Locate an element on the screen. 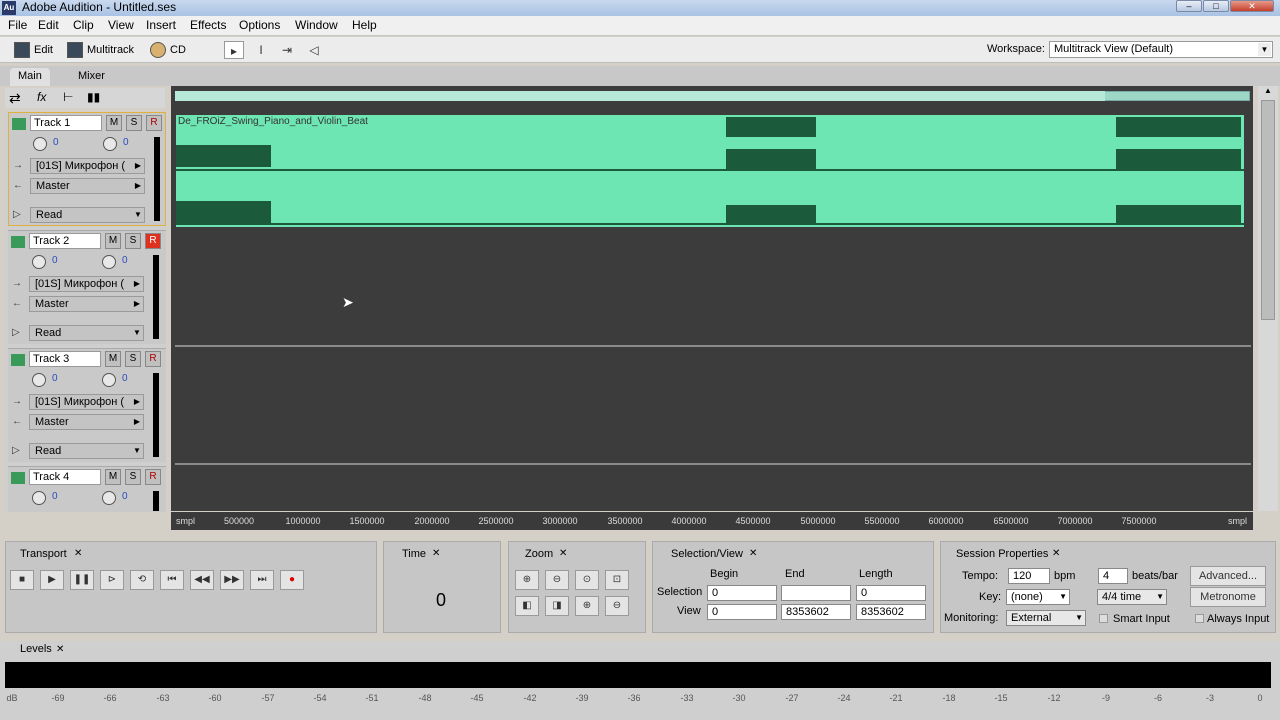 Image resolution: width=1280 pixels, height=720 pixels. zoom-in-vertical-icon: ⊕ is located at coordinates (587, 606).